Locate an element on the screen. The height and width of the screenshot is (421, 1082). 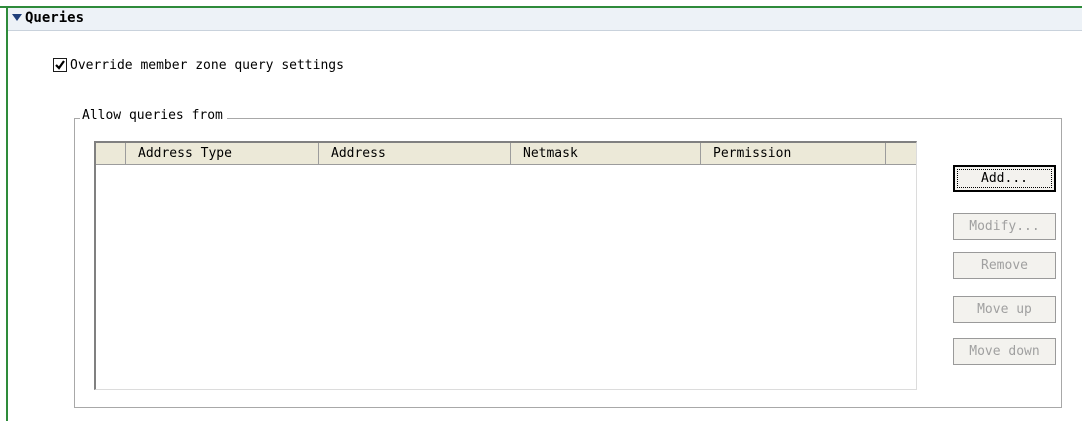
collapse-arrow-icon is located at coordinates (17, 18).